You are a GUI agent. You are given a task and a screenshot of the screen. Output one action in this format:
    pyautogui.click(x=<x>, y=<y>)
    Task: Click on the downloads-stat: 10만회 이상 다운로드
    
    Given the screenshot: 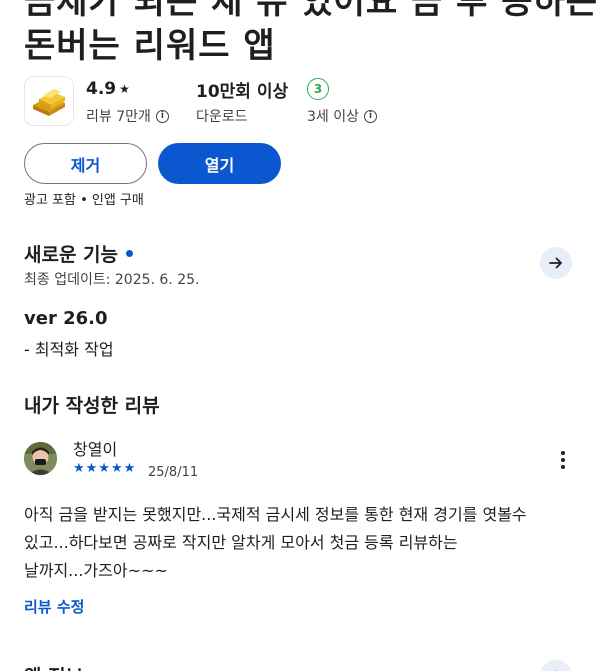 What is the action you would take?
    pyautogui.click(x=242, y=102)
    